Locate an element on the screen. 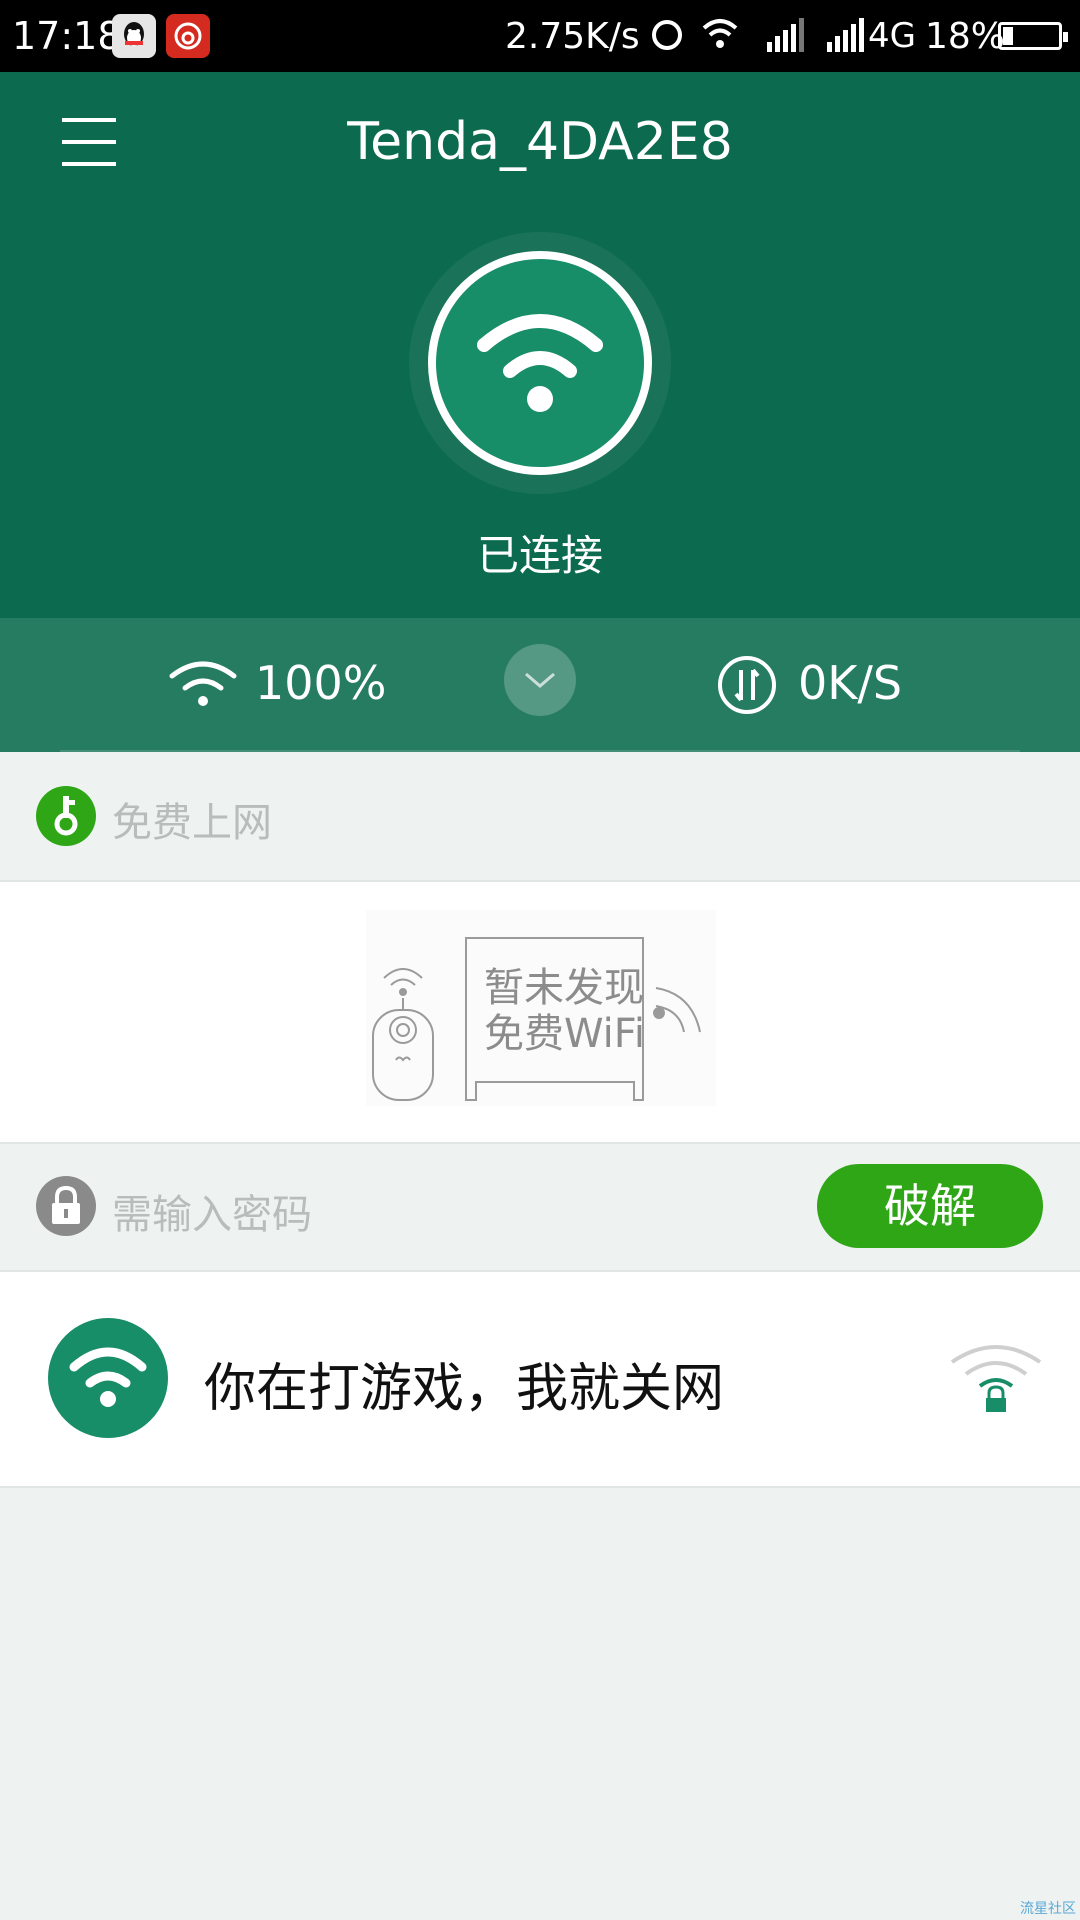  empty-message-line2: 免费WiFi is located at coordinates (564, 1034).